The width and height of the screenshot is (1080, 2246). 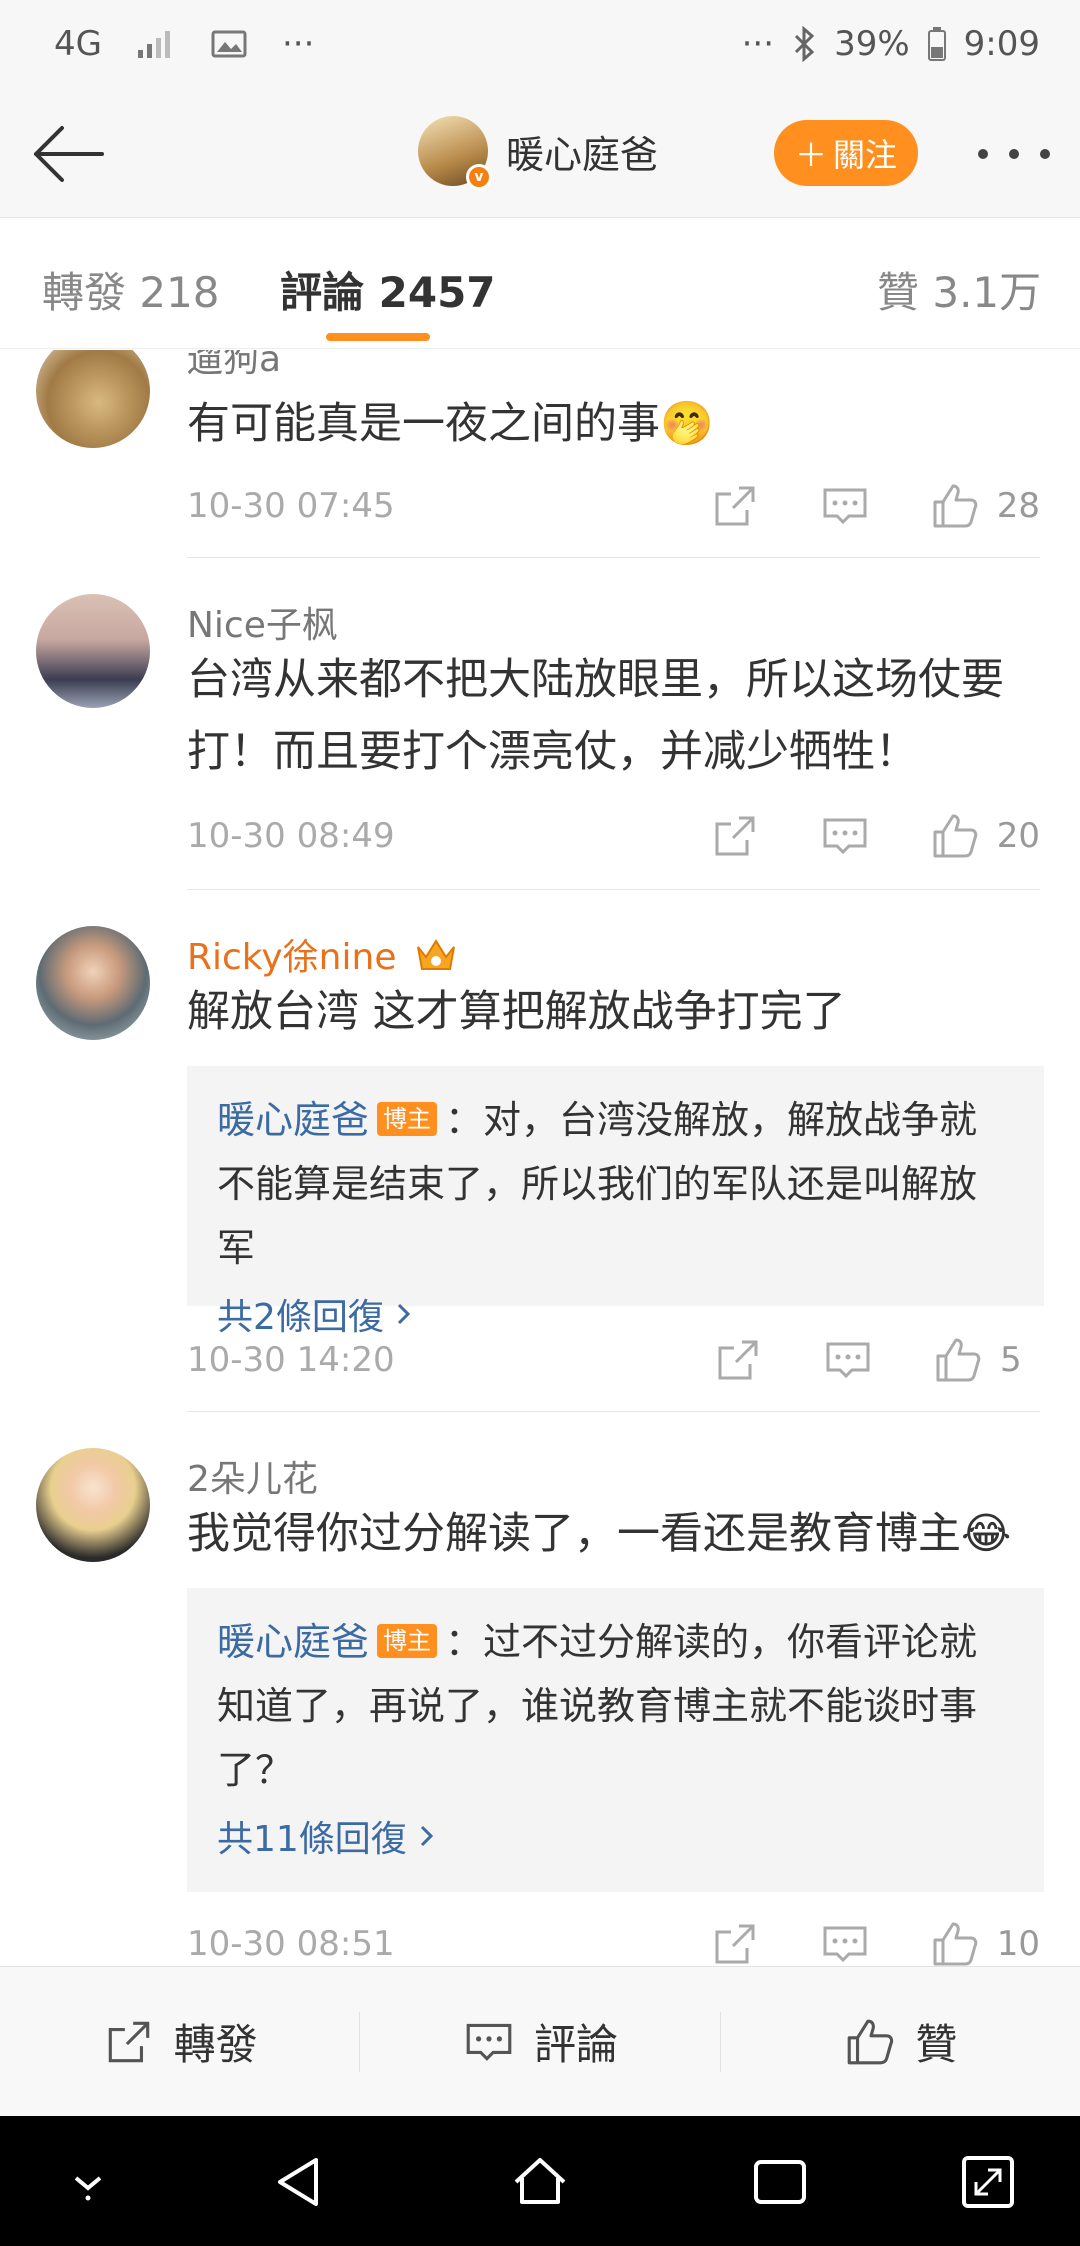 I want to click on back-triangle-icon, so click(x=300, y=2182).